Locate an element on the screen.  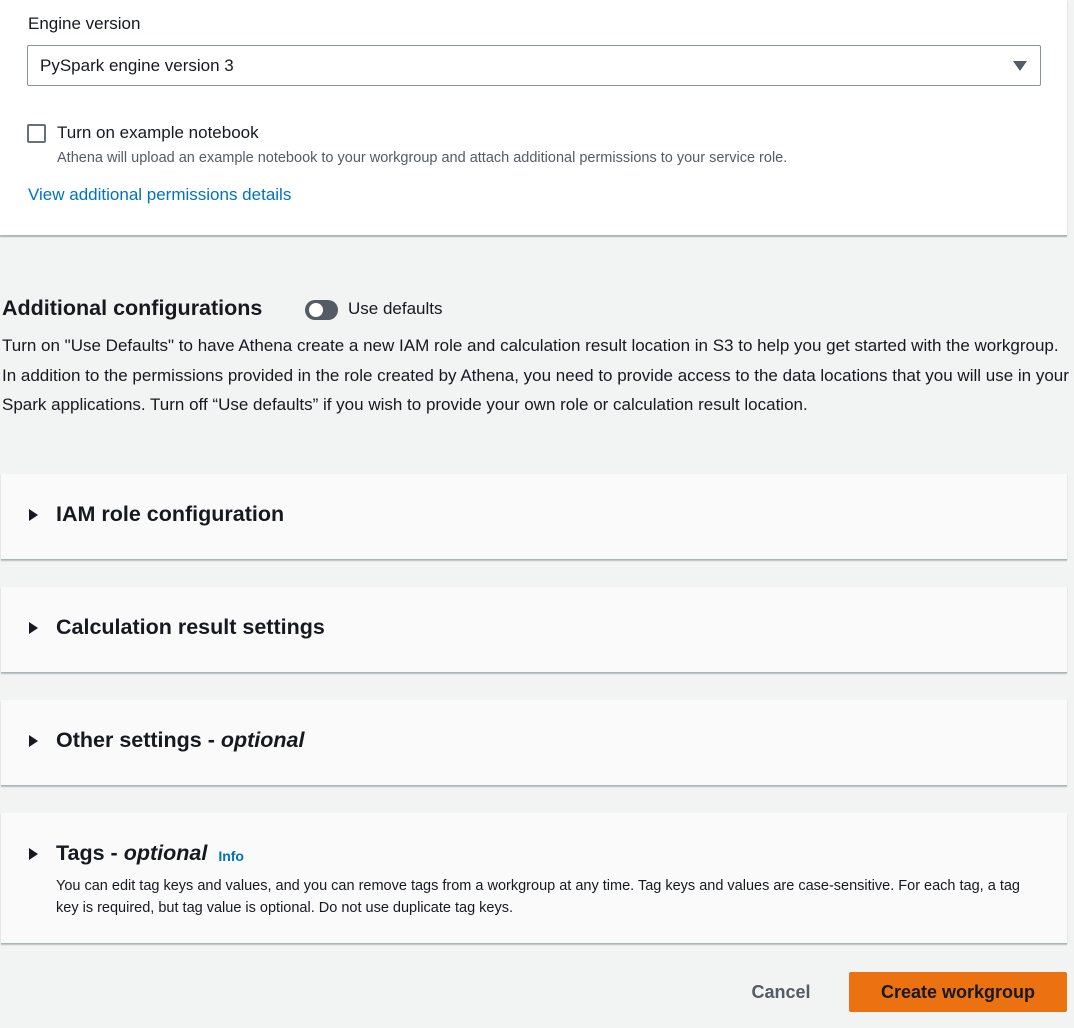
other-settings-optional: optional is located at coordinates (262, 740).